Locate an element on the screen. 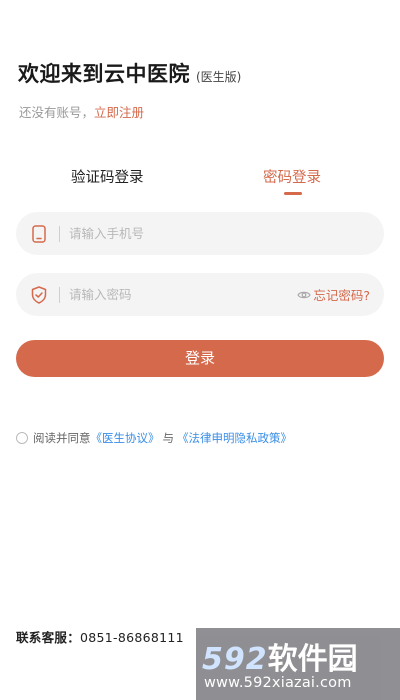  forgot-password-label: 忘记密码? is located at coordinates (341, 294).